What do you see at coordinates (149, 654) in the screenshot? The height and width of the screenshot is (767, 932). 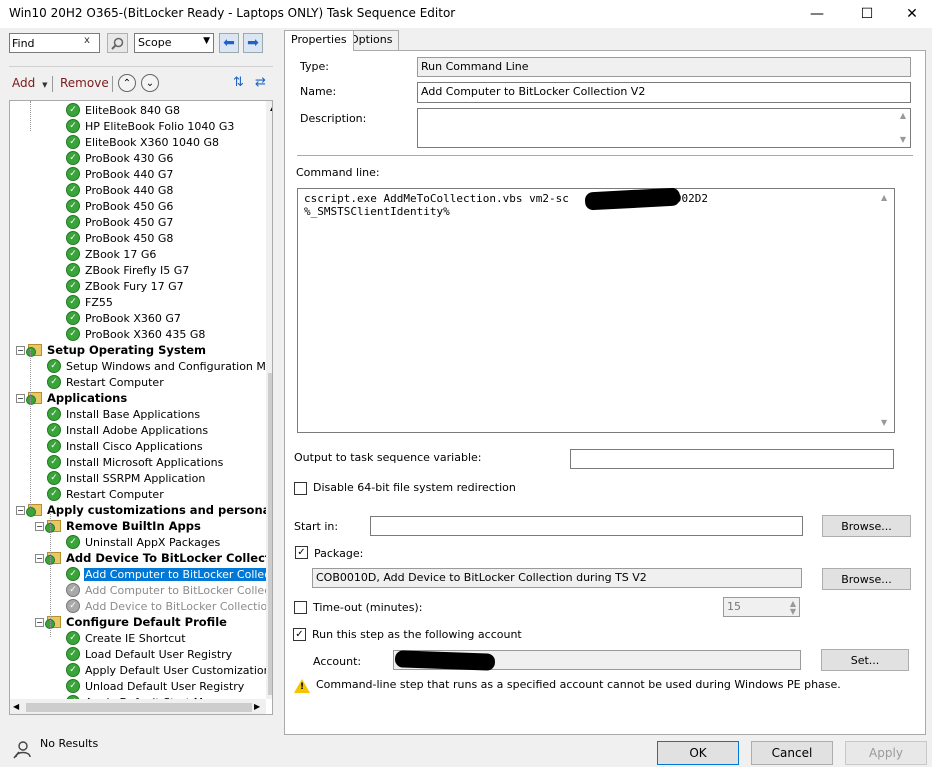 I see `tree-step: ✓ Load Default User Registry` at bounding box center [149, 654].